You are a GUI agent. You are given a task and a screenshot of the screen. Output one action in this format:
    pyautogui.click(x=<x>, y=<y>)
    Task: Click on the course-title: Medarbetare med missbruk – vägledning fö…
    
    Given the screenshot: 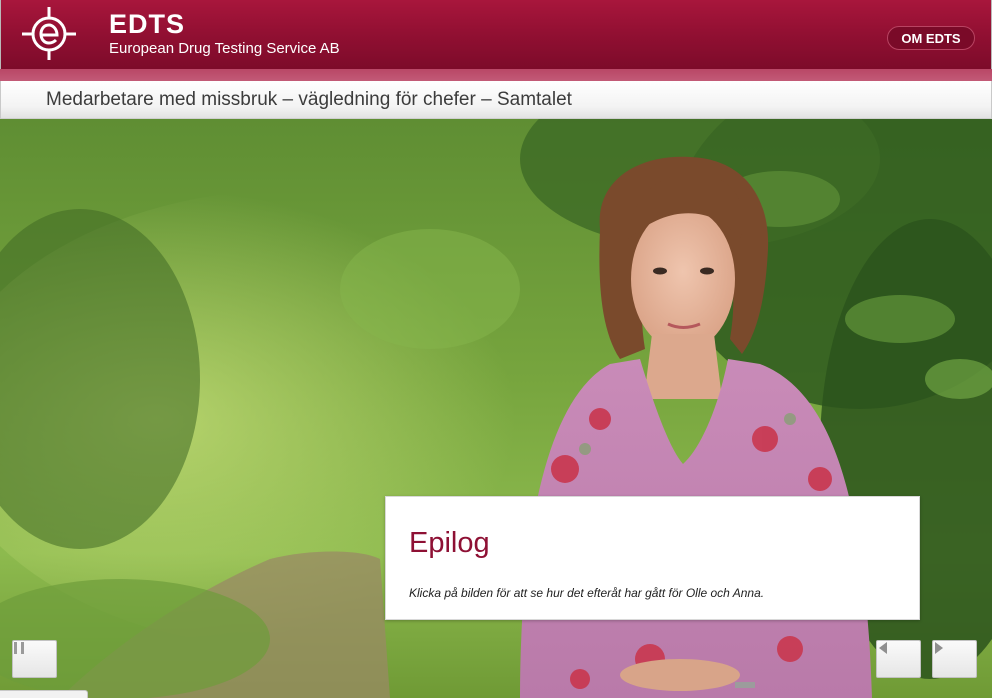 What is the action you would take?
    pyautogui.click(x=309, y=99)
    